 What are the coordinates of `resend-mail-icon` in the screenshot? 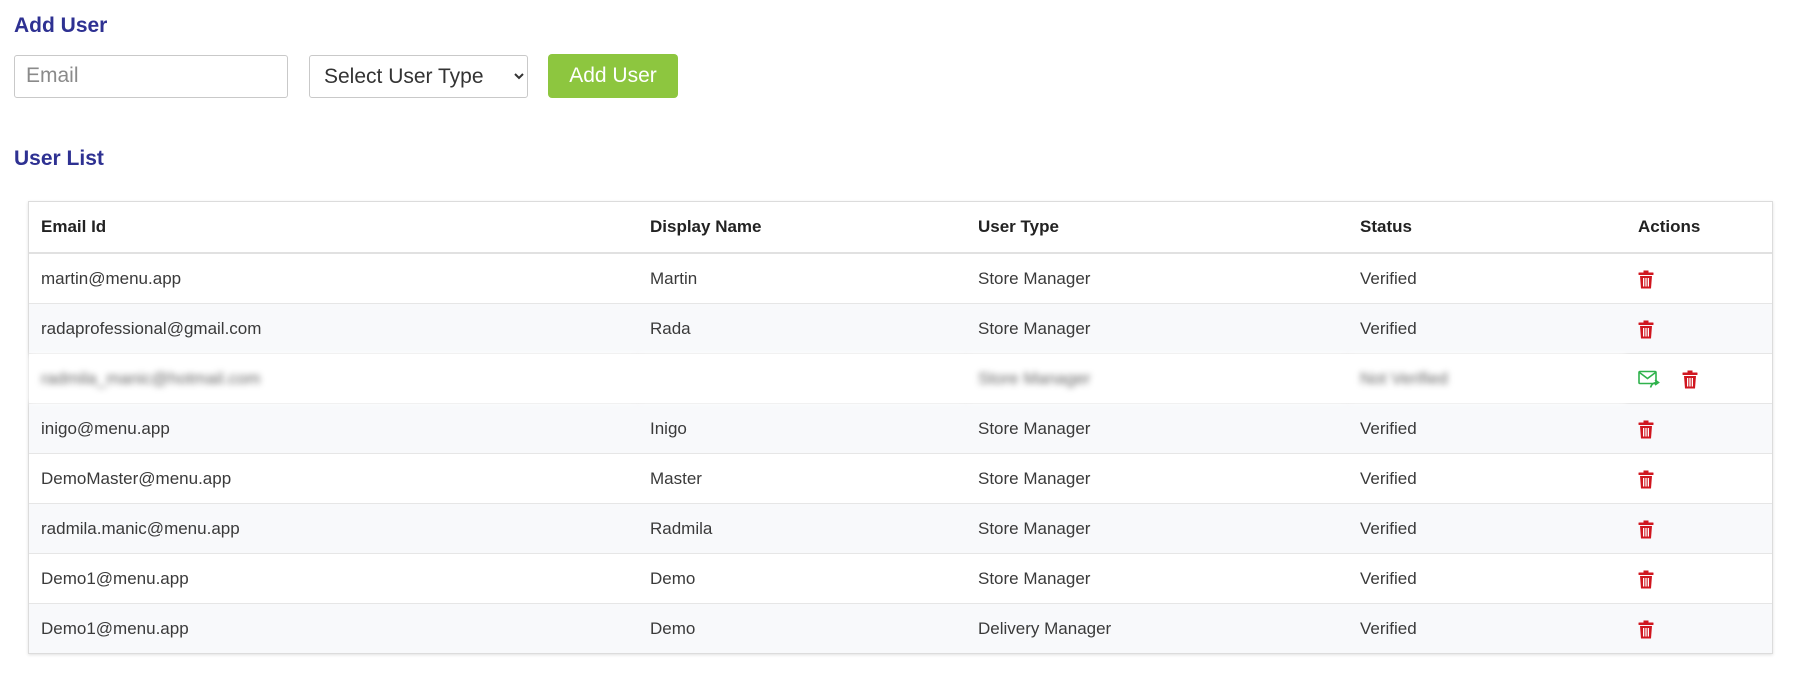 It's located at (1649, 379).